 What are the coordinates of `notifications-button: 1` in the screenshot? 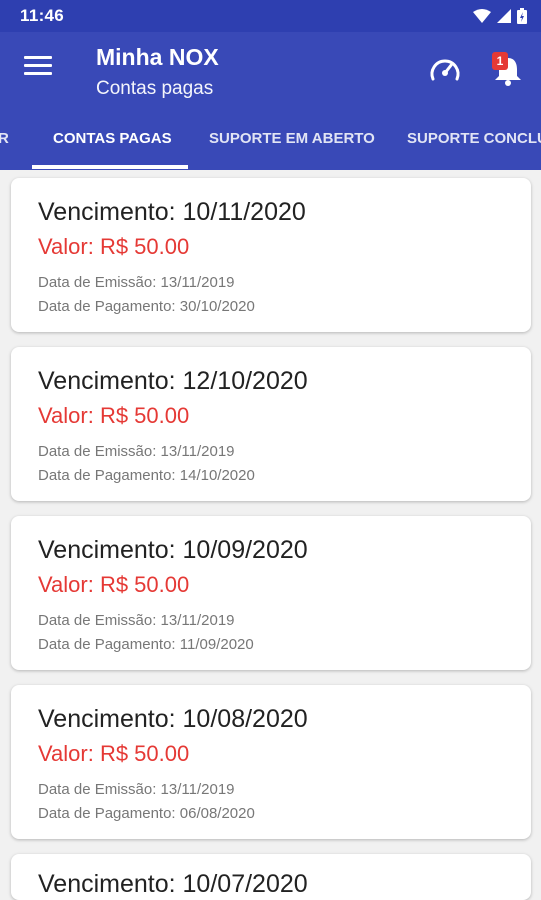 It's located at (508, 70).